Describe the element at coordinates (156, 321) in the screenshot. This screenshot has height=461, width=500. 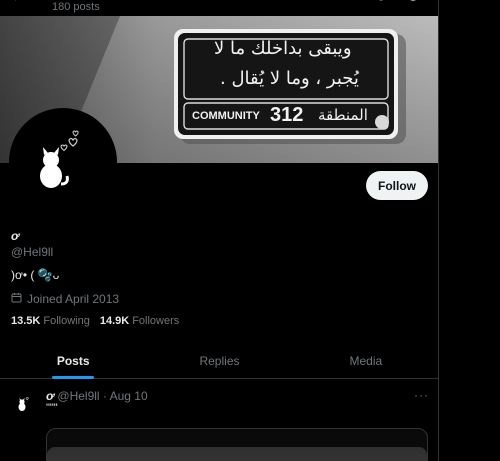
I see `followers-label: Followers` at that location.